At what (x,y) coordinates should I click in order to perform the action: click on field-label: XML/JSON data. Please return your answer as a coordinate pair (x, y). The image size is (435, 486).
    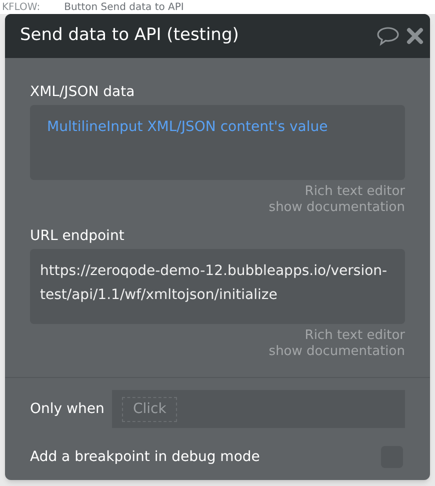
    Looking at the image, I should click on (83, 92).